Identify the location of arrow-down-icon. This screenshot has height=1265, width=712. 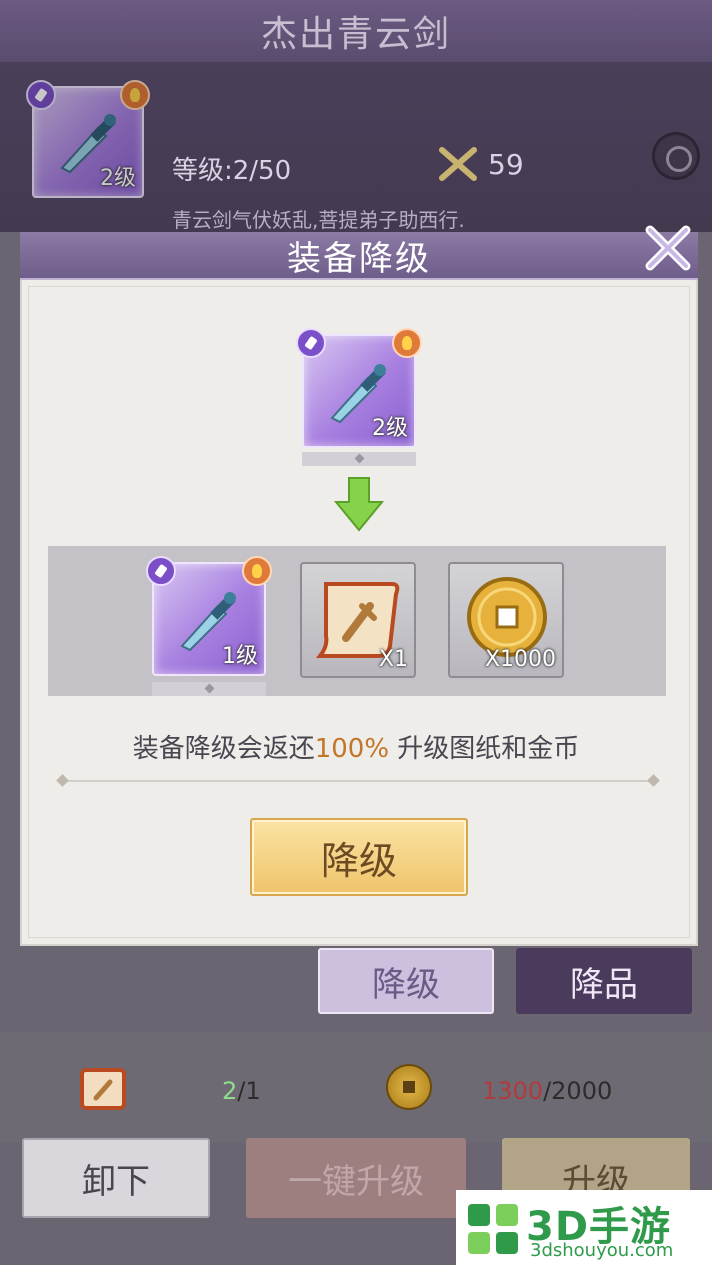
(359, 504).